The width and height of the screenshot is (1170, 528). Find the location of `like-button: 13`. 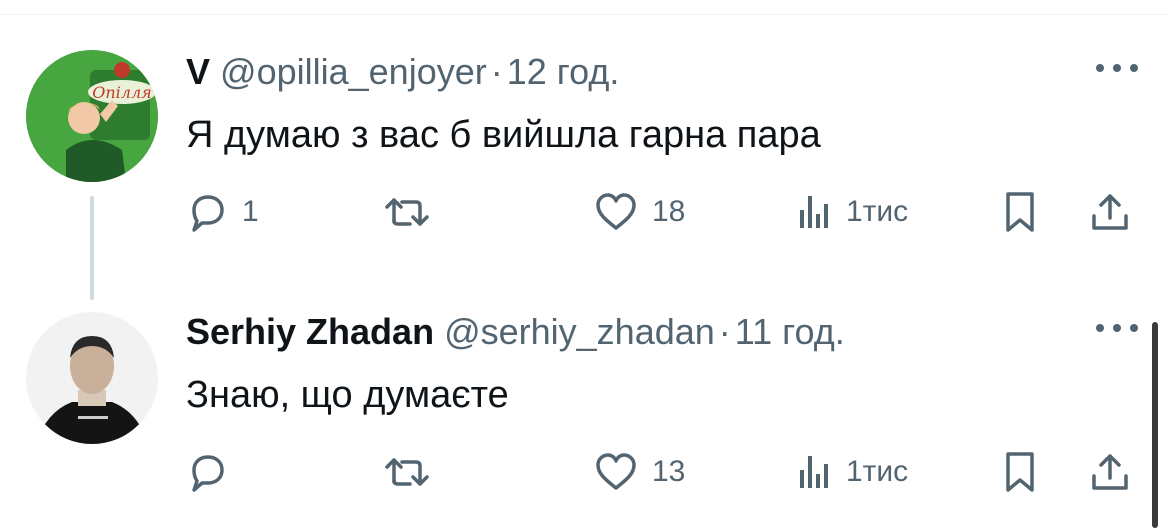

like-button: 13 is located at coordinates (638, 472).